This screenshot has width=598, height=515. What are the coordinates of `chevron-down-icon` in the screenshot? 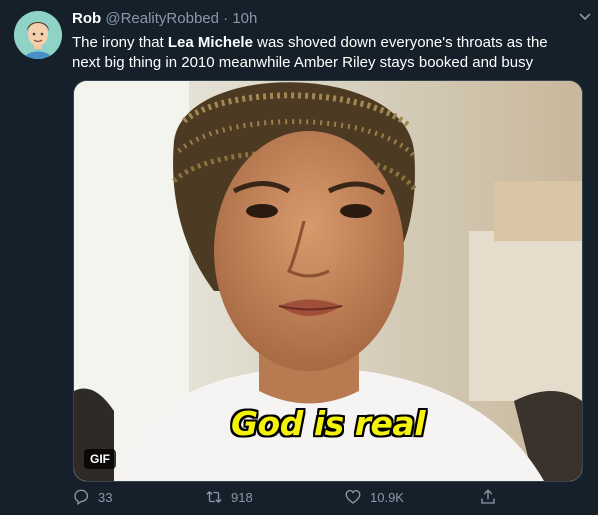 It's located at (585, 17).